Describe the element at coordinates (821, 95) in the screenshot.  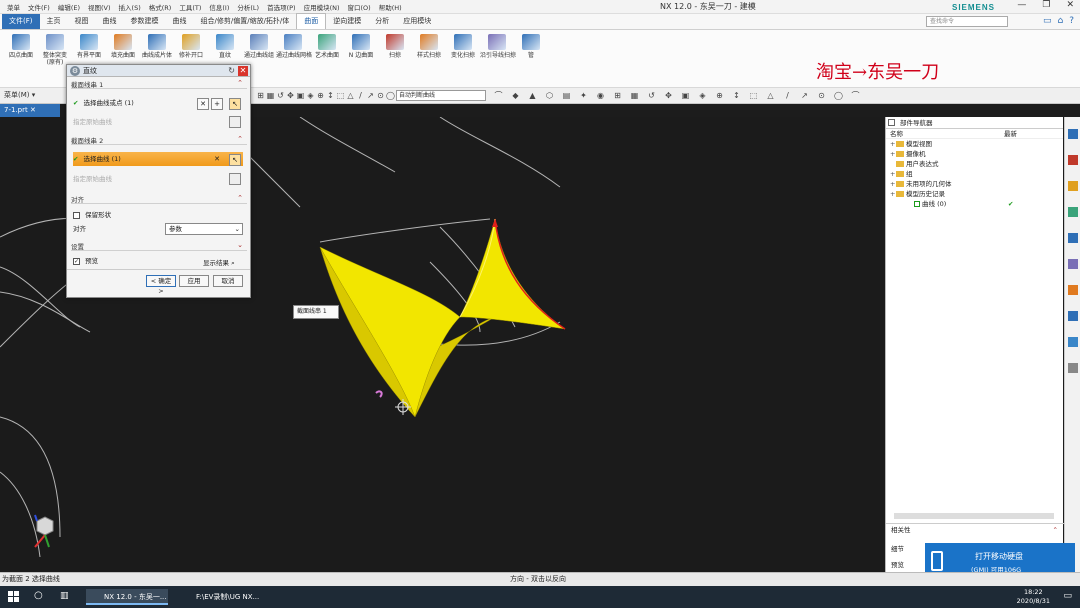
I see `toolbar-tool-icon: ⊙` at that location.